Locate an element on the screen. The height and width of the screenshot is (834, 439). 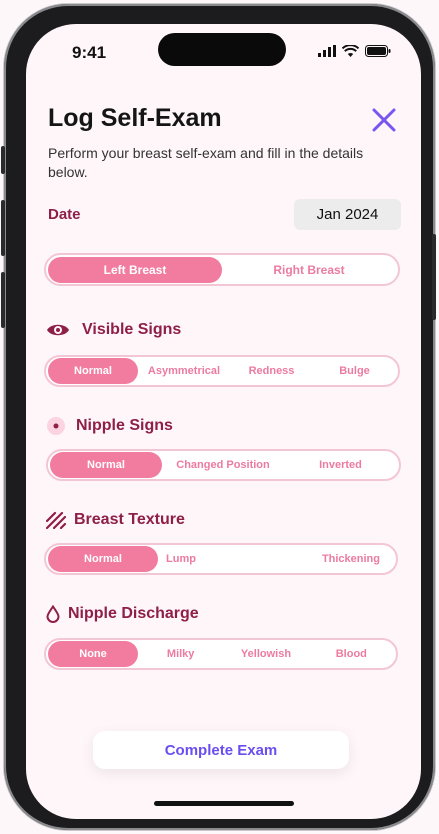
visible-signs-heading: Visible Signs is located at coordinates (113, 330).